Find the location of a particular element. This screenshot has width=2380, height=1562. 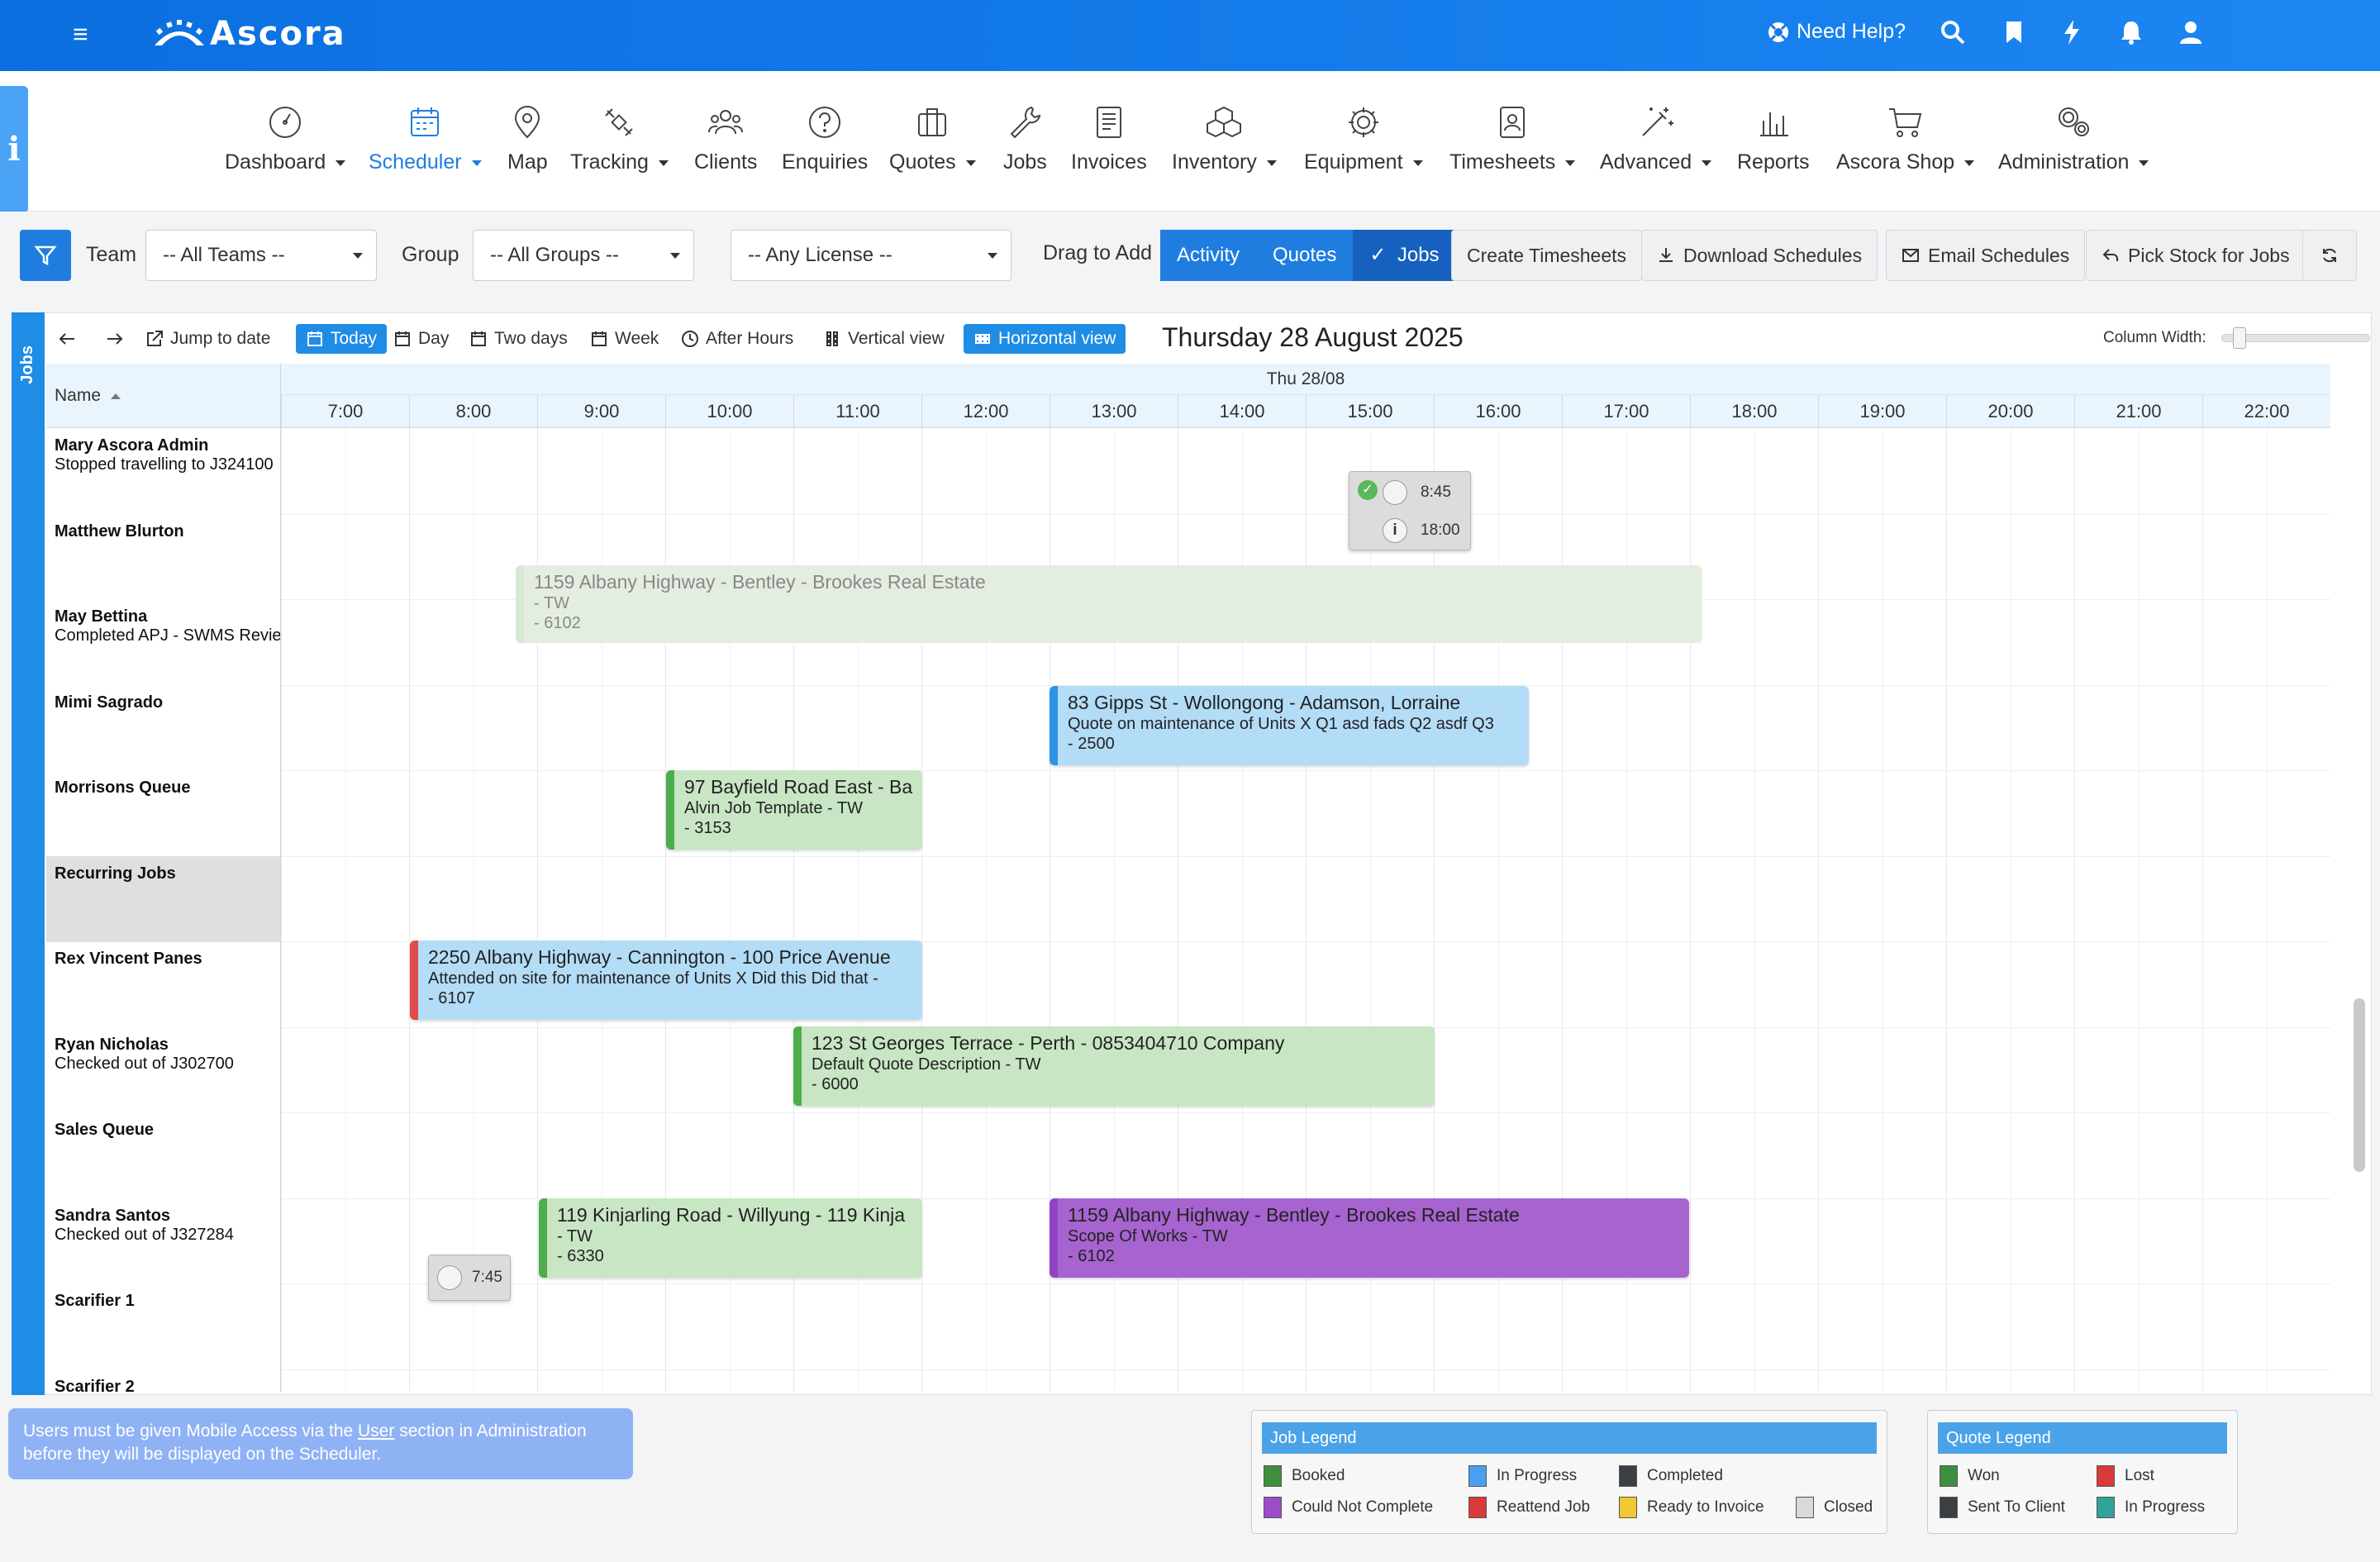

nav-clients: Clients is located at coordinates (725, 139).